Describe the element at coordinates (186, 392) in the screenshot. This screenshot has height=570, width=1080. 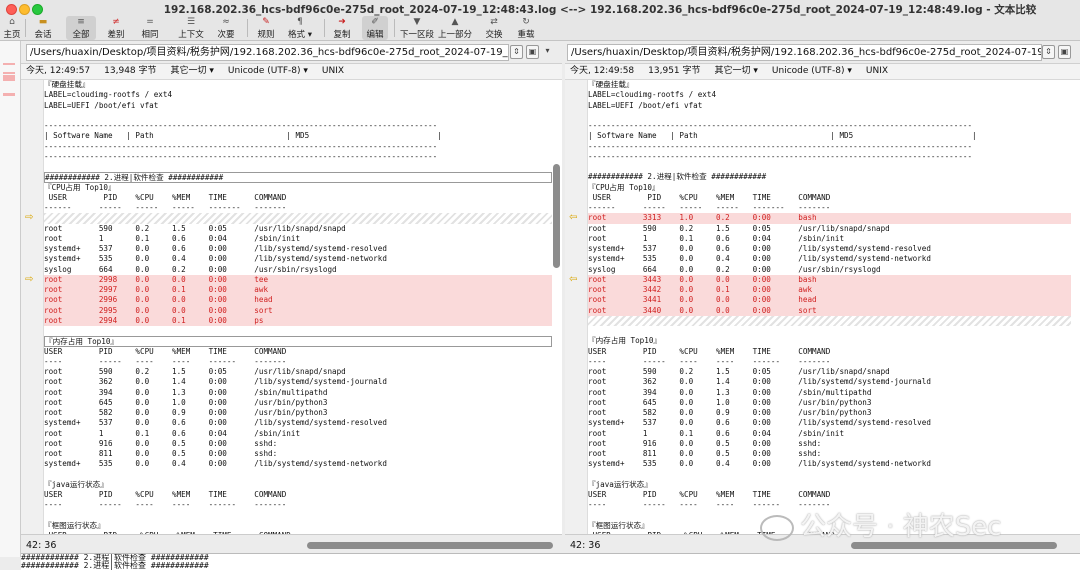
I see `code-line: root 394 0.0 1.3 0:00 /sbin/multipathd` at that location.